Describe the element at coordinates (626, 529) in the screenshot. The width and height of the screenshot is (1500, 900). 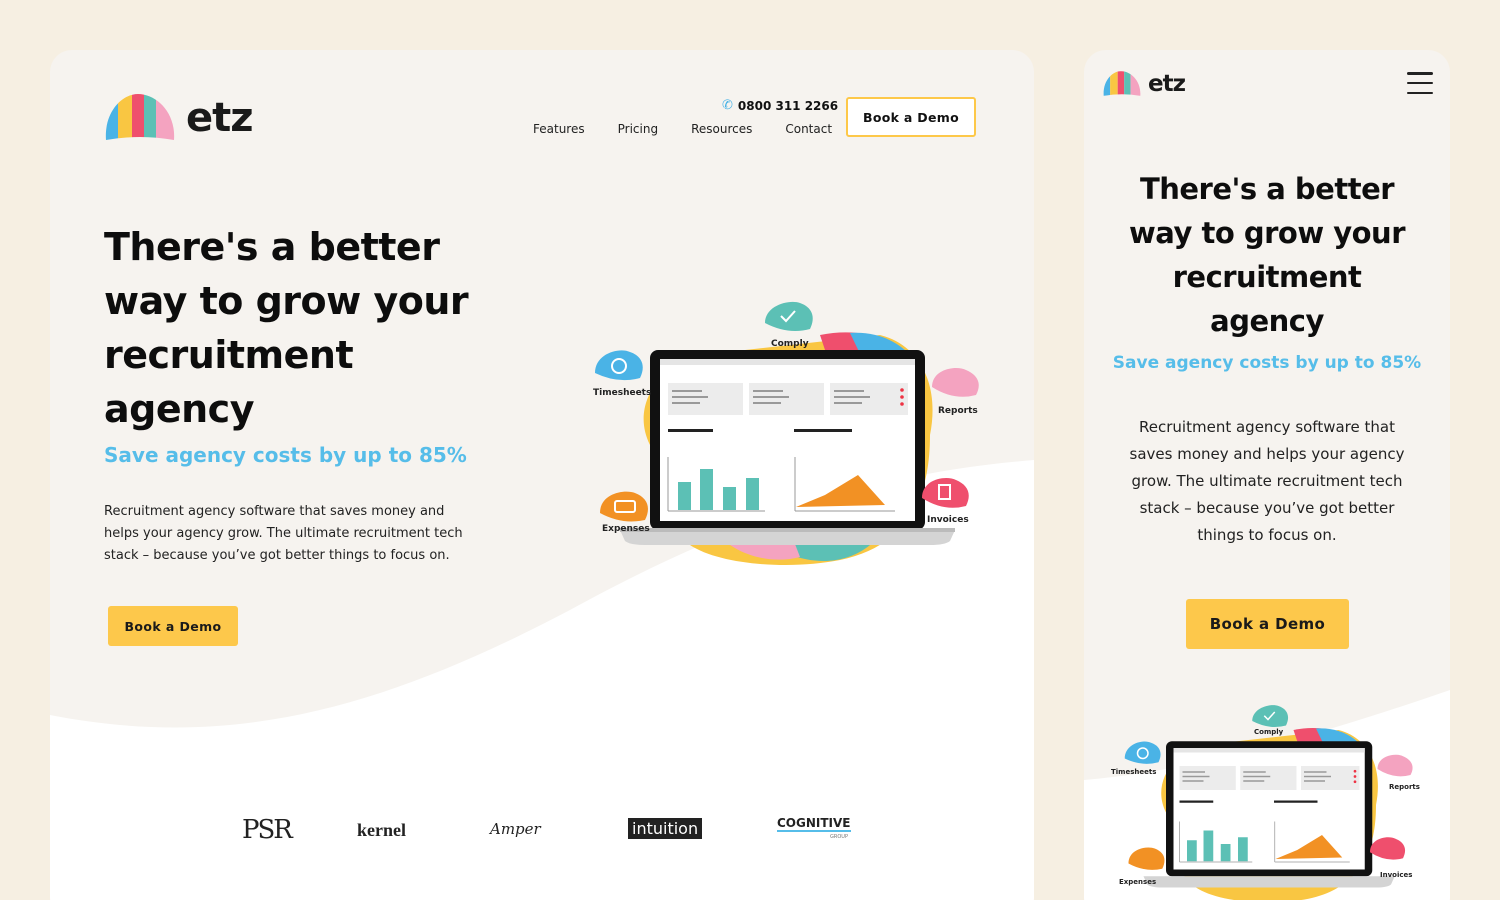
I see `badge-expenses: Expenses` at that location.